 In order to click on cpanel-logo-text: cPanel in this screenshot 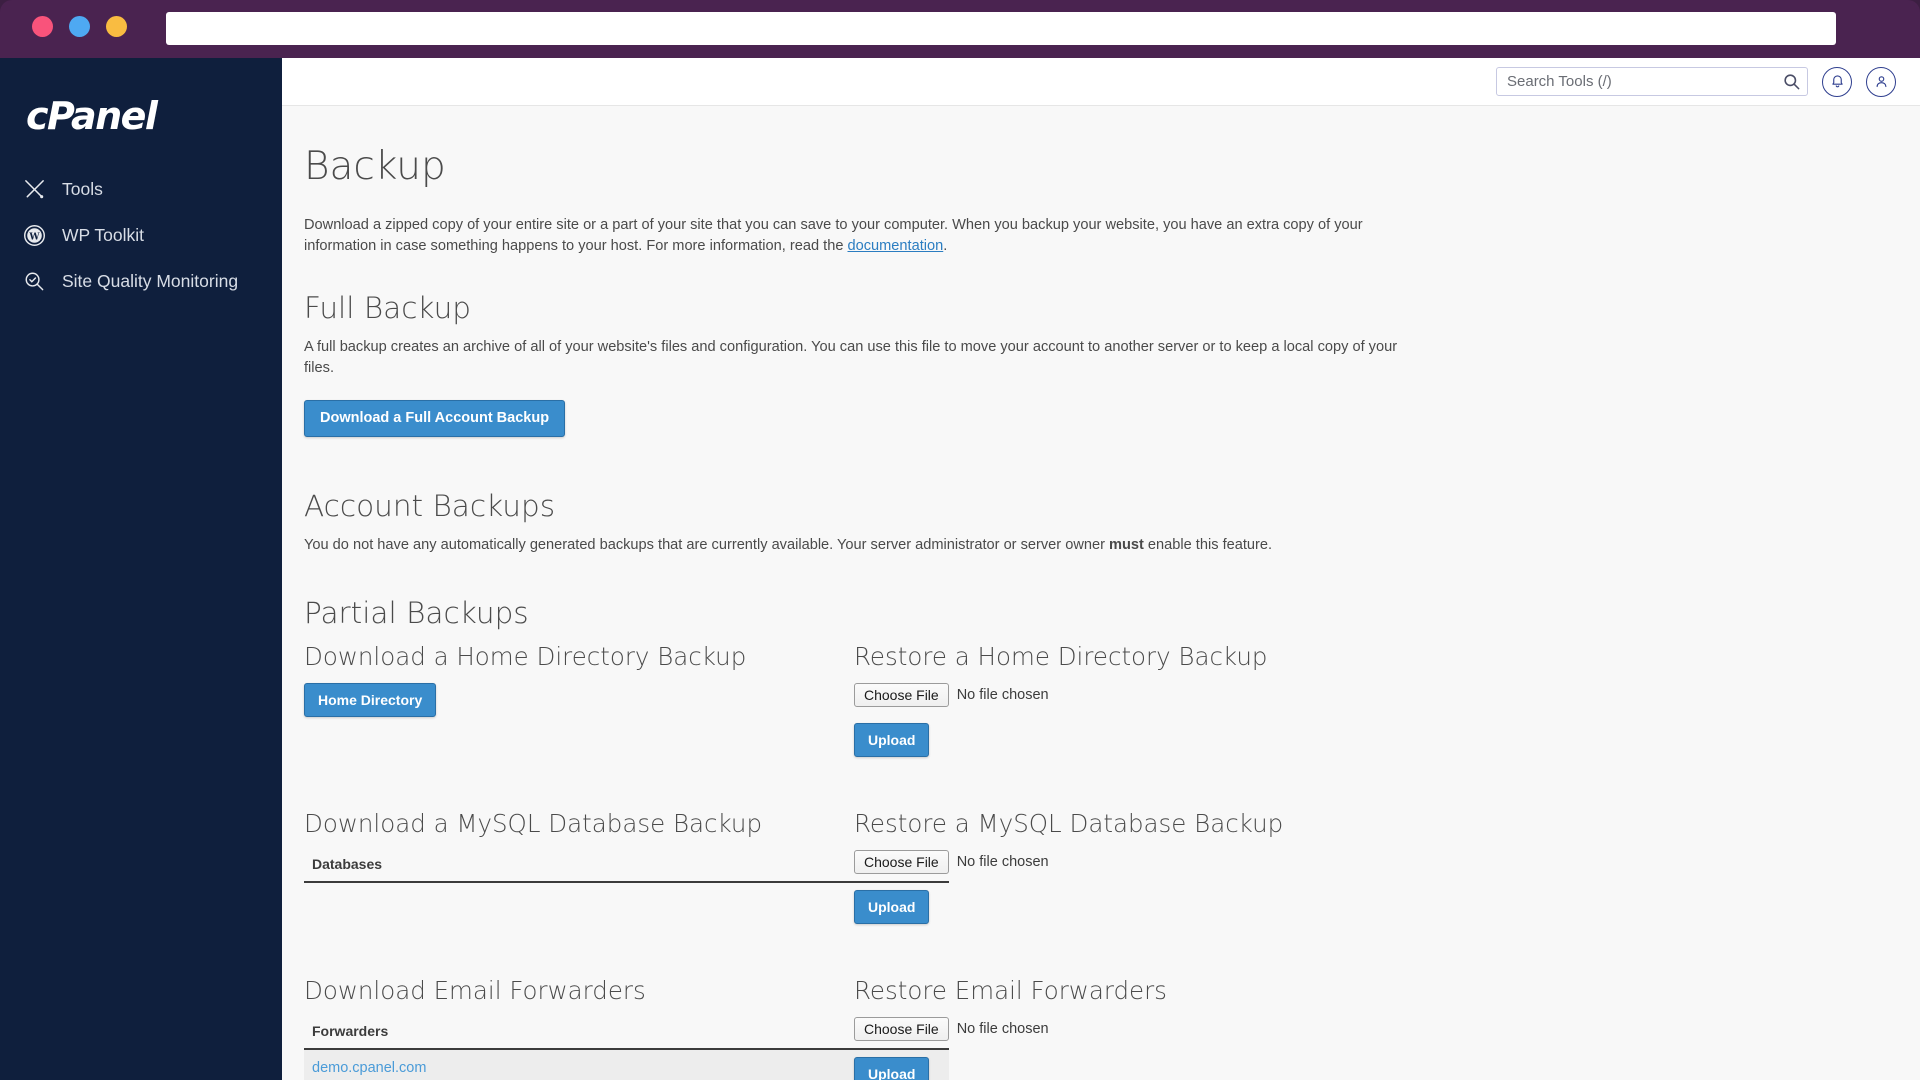, I will do `click(92, 116)`.